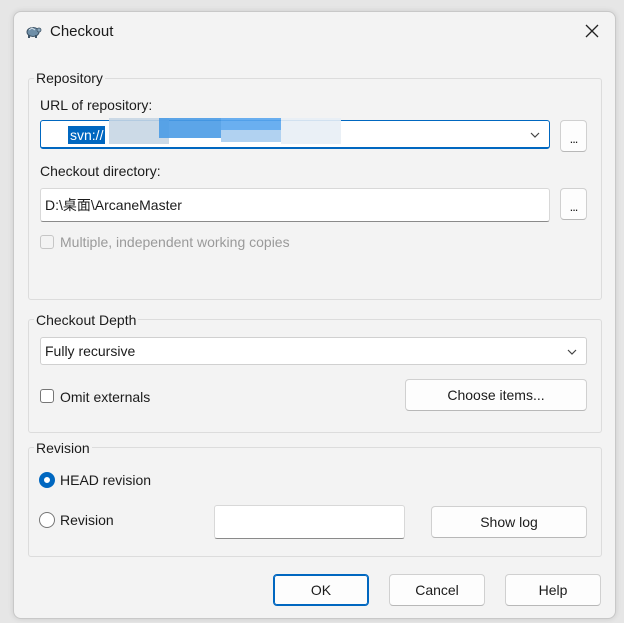 The width and height of the screenshot is (624, 623). What do you see at coordinates (82, 31) in the screenshot?
I see `dialog-title: Checkout` at bounding box center [82, 31].